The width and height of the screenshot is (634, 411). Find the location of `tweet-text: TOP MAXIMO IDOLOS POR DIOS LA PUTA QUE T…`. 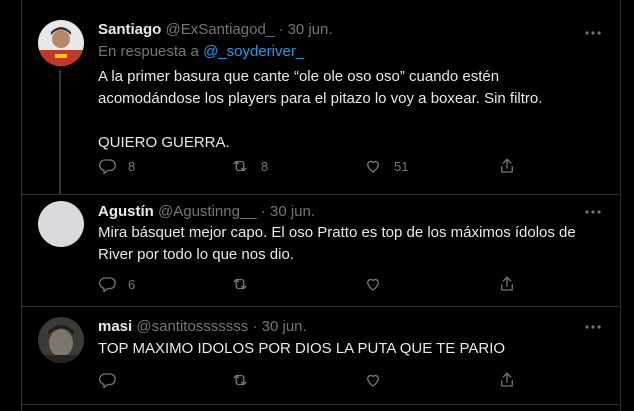

tweet-text: TOP MAXIMO IDOLOS POR DIOS LA PUTA QUE T… is located at coordinates (343, 349).